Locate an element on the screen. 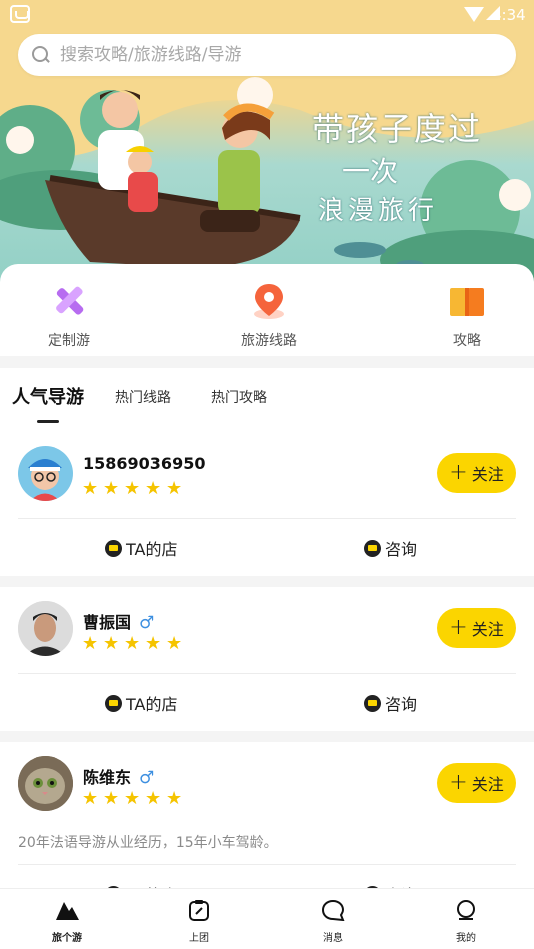  guide-name-text: 陈维东 is located at coordinates (107, 777).